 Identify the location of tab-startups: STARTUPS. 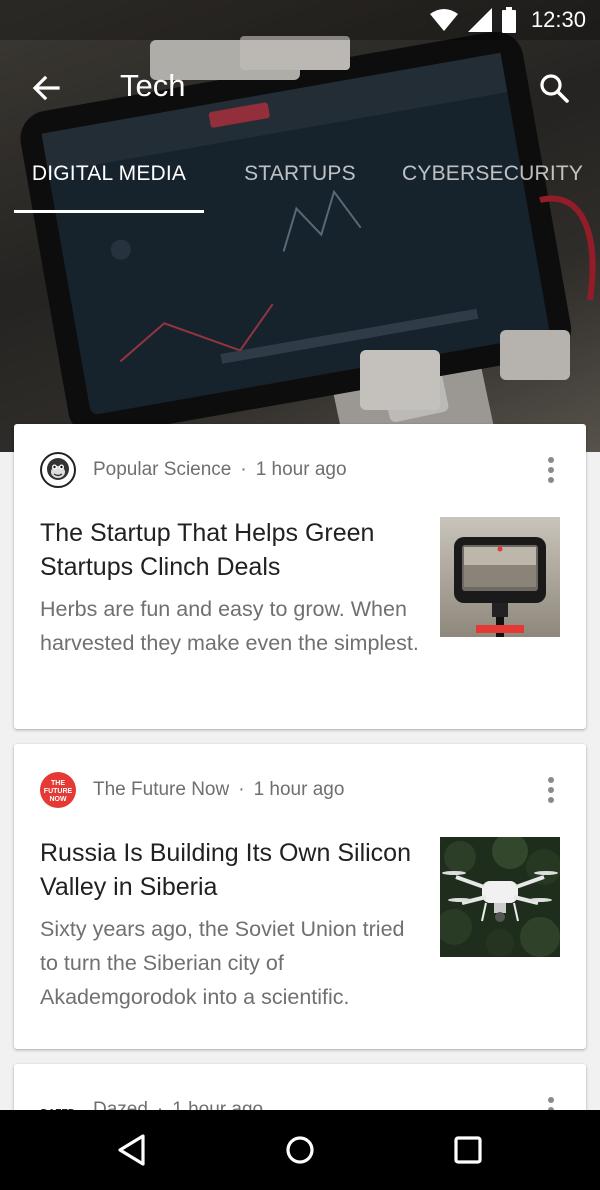
(300, 181).